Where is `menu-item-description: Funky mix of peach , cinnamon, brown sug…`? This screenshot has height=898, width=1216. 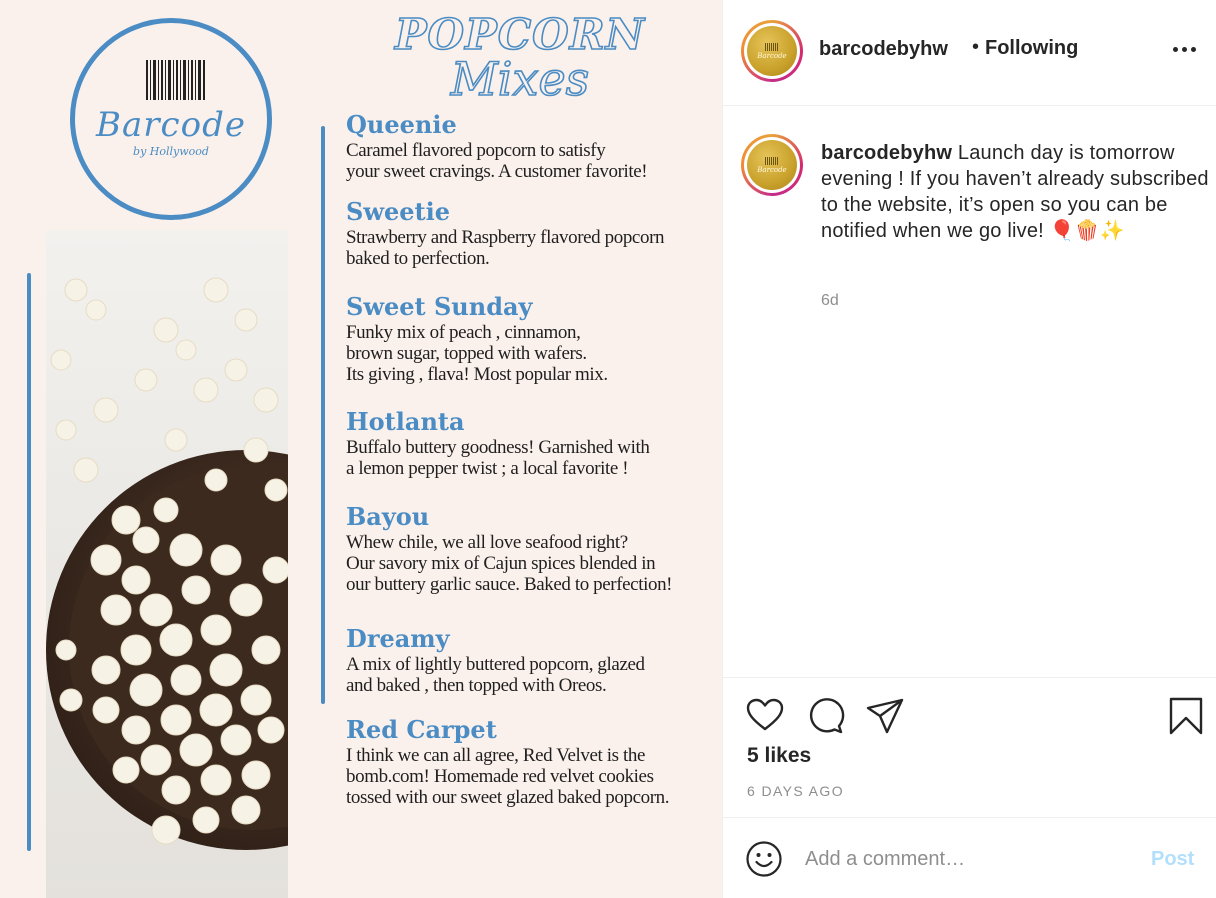
menu-item-description: Funky mix of peach , cinnamon, brown sug… is located at coordinates (477, 353).